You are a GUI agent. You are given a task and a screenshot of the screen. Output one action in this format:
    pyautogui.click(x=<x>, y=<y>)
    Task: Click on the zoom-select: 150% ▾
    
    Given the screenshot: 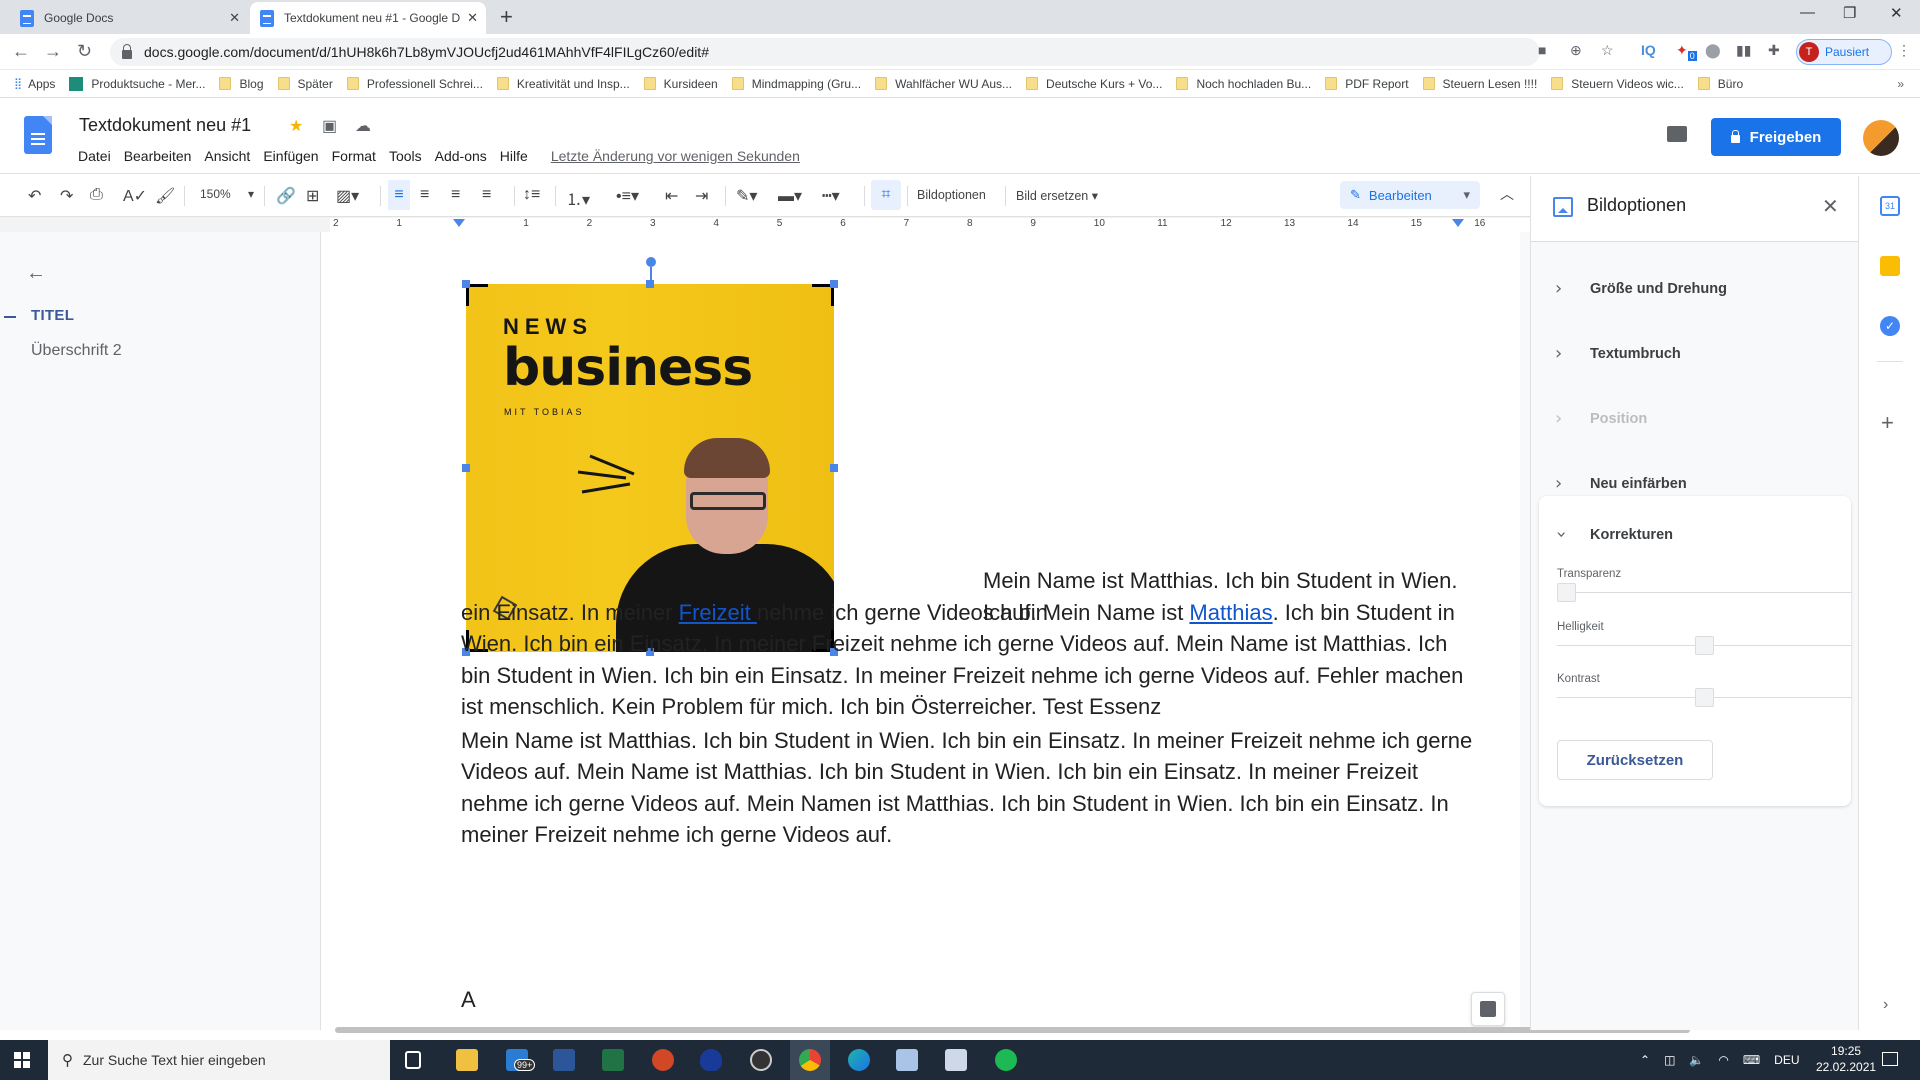 What is the action you would take?
    pyautogui.click(x=227, y=194)
    